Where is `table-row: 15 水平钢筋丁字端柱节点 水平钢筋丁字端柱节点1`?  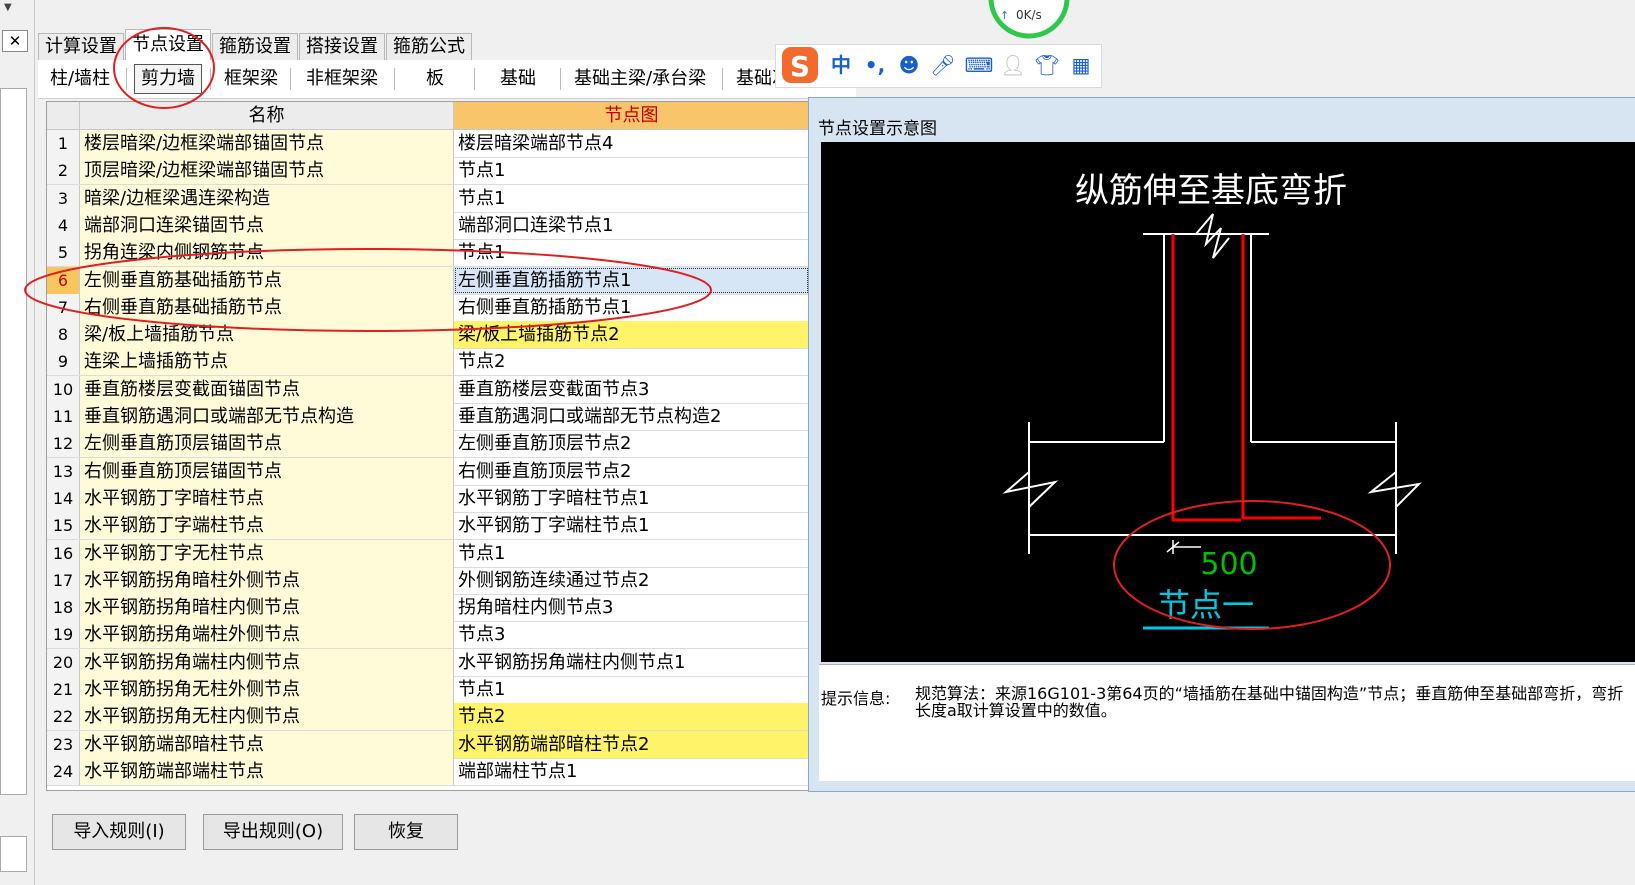 table-row: 15 水平钢筋丁字端柱节点 水平钢筋丁字端柱节点1 is located at coordinates (428, 526).